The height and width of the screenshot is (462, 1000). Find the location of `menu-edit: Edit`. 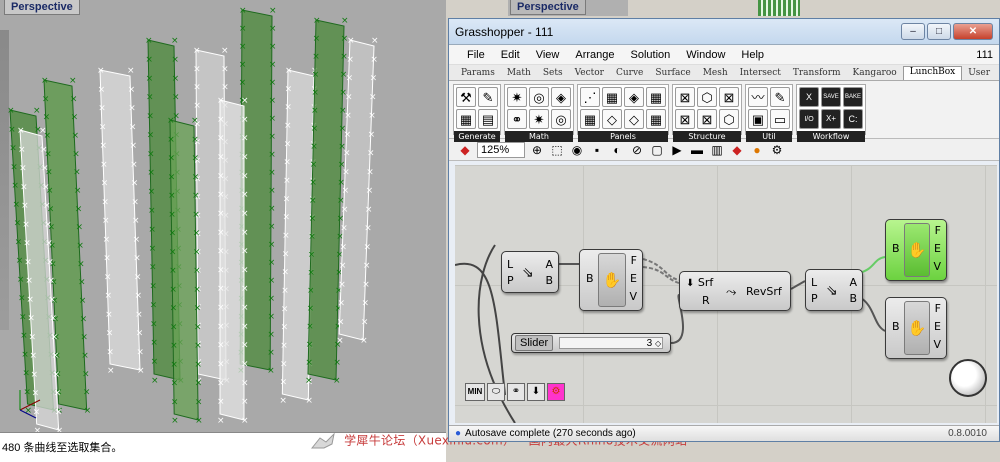

menu-edit: Edit is located at coordinates (510, 55).